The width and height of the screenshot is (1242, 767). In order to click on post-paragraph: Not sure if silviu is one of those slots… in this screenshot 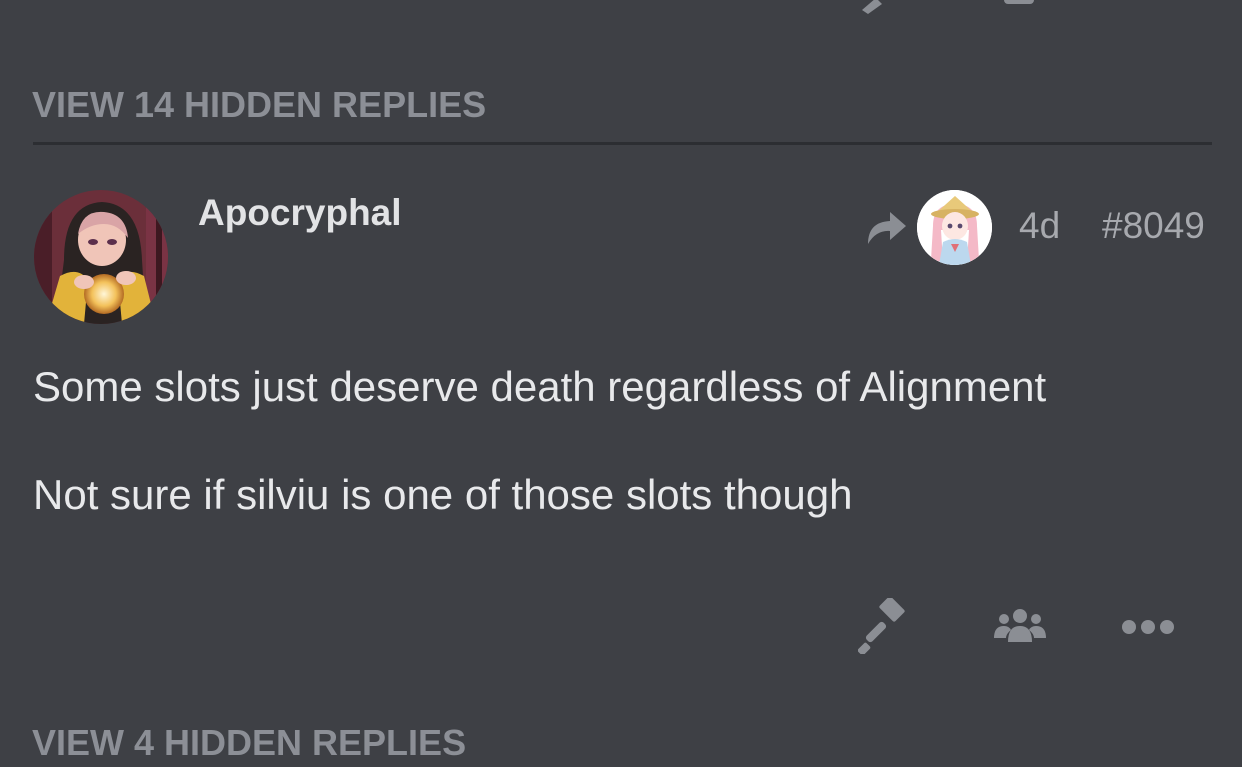, I will do `click(443, 494)`.